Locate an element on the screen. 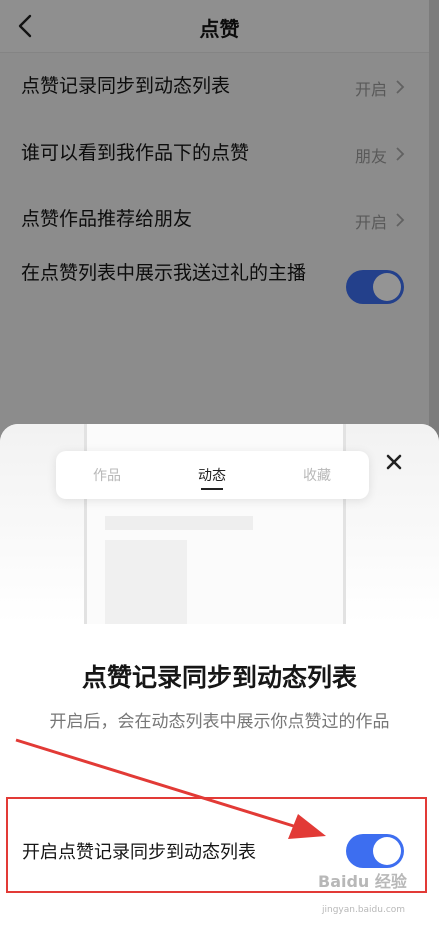 The image size is (439, 929). watermark-url: jingyan.baidu.com is located at coordinates (364, 910).